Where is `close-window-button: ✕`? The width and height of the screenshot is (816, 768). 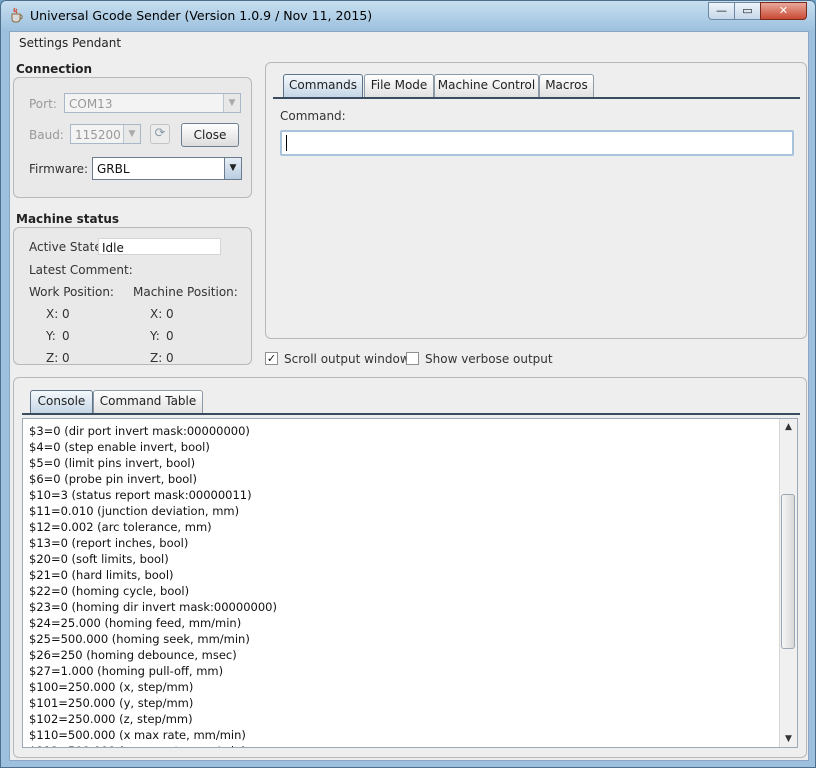
close-window-button: ✕ is located at coordinates (783, 11).